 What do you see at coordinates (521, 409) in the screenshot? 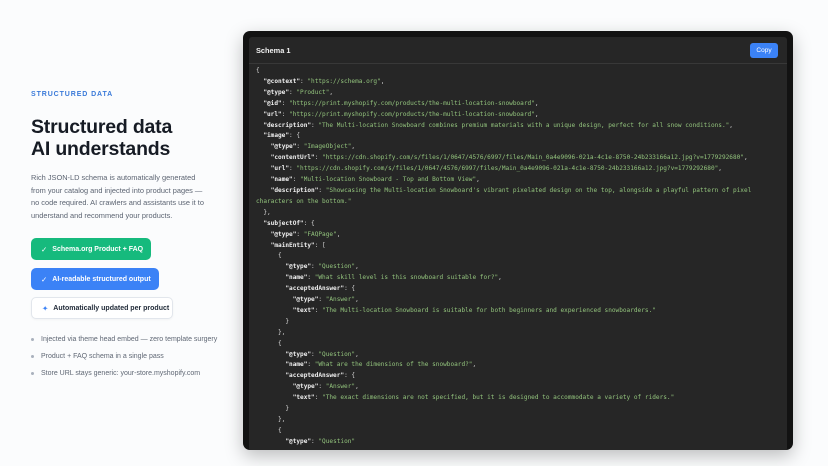
I see `code-line: }` at bounding box center [521, 409].